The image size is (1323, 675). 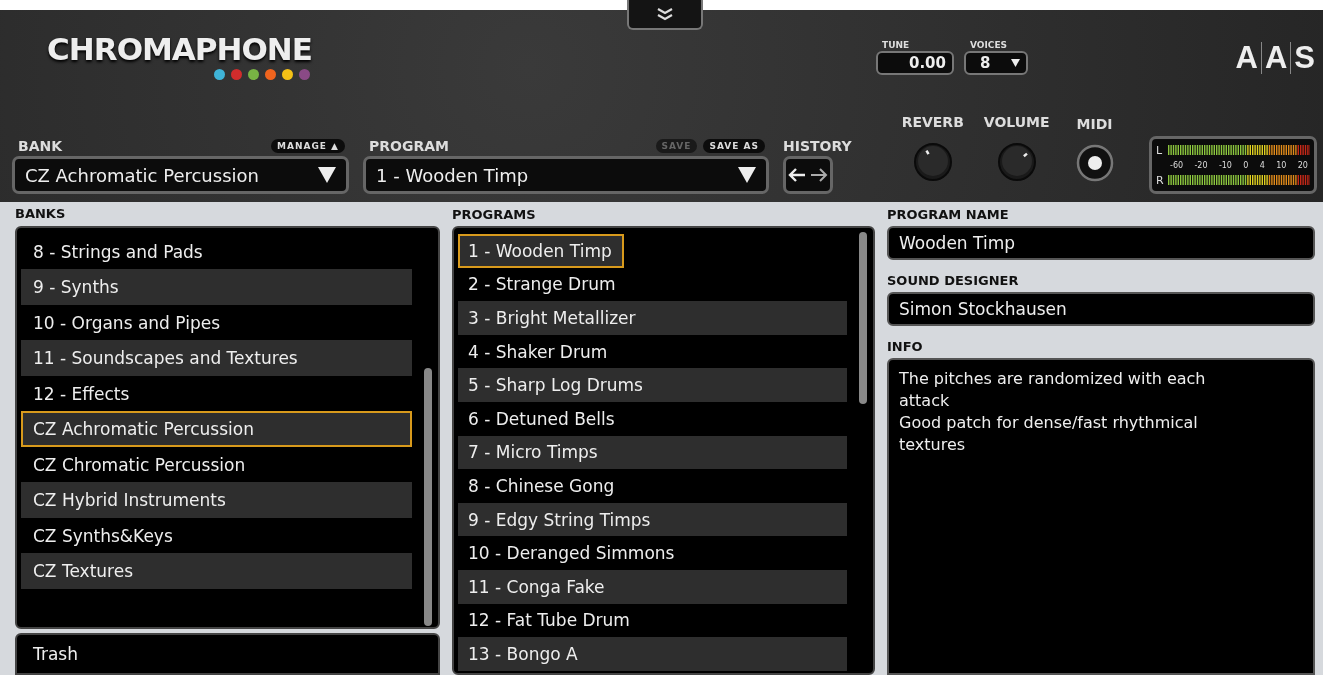 I want to click on program-item: 11 - Conga Fake, so click(x=652, y=586).